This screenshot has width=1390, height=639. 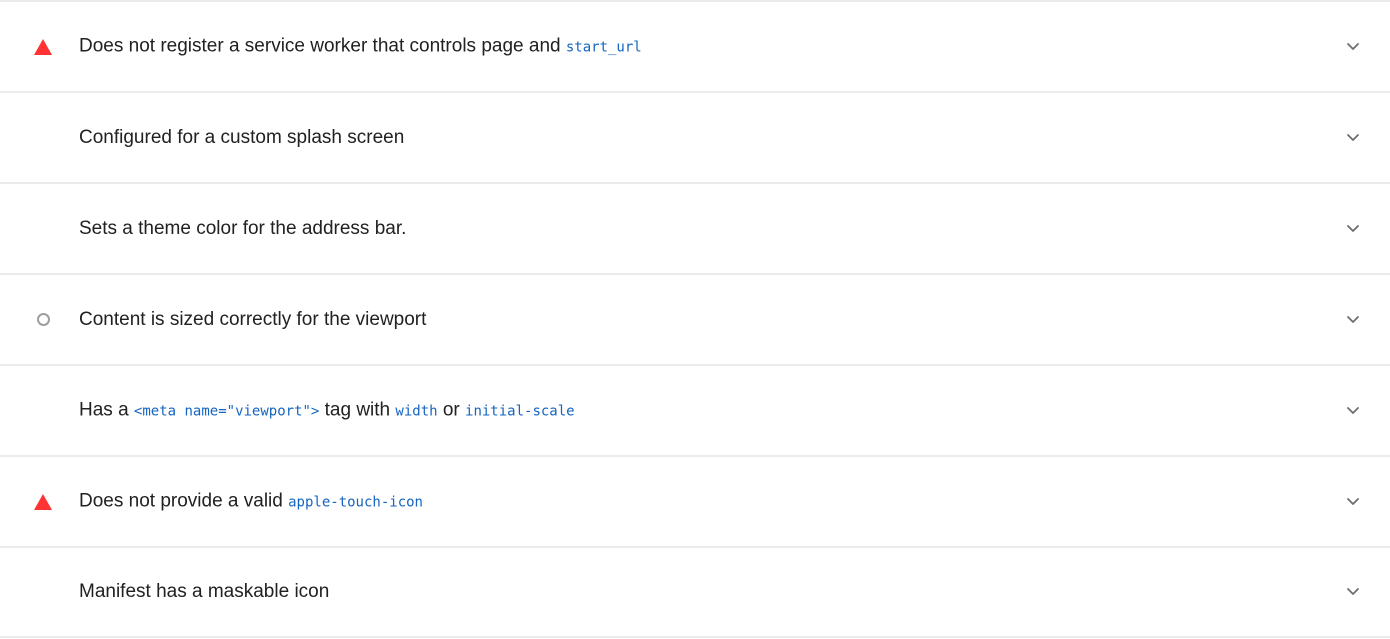 What do you see at coordinates (695, 229) in the screenshot?
I see `audit-row: Sets a theme color for the address bar.` at bounding box center [695, 229].